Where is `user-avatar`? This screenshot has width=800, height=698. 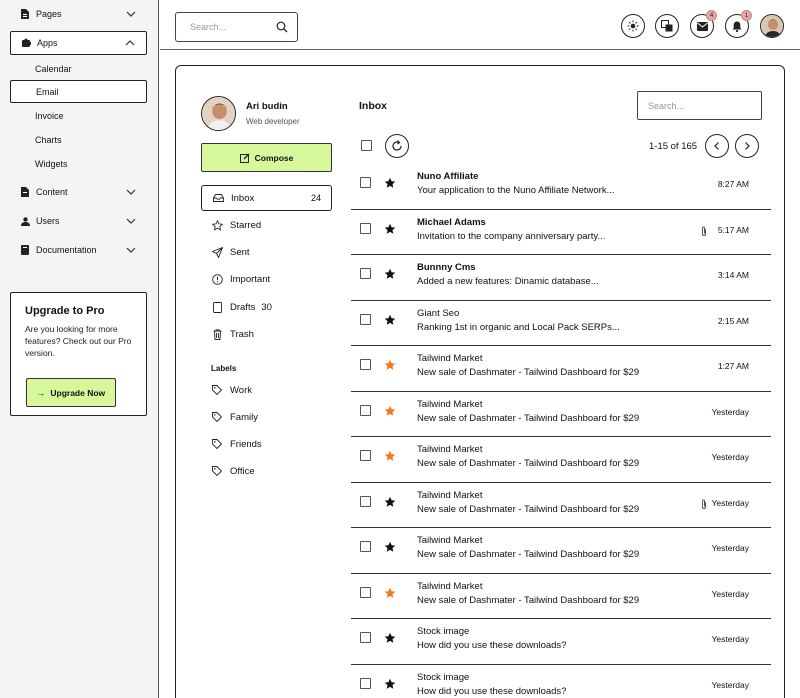
user-avatar is located at coordinates (772, 26).